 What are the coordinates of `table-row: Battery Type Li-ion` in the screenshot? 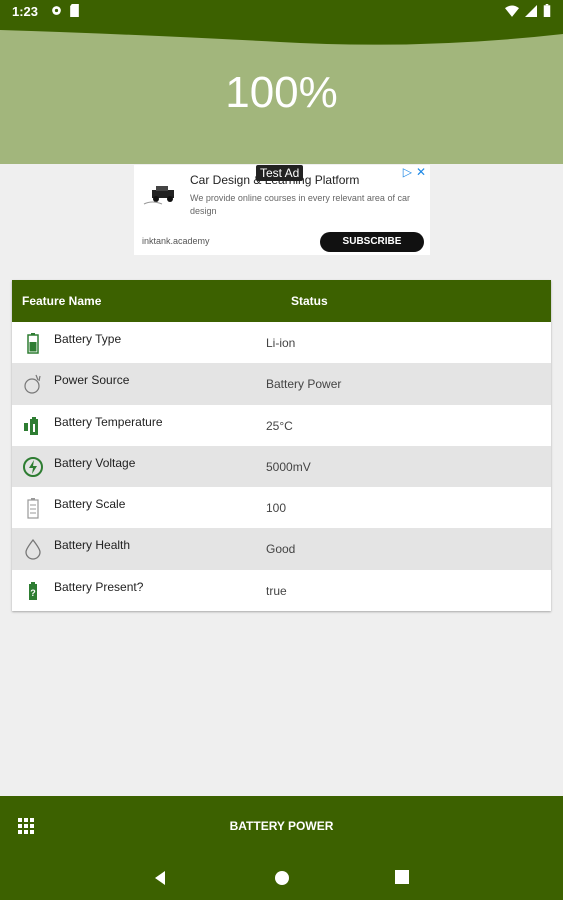 It's located at (281, 342).